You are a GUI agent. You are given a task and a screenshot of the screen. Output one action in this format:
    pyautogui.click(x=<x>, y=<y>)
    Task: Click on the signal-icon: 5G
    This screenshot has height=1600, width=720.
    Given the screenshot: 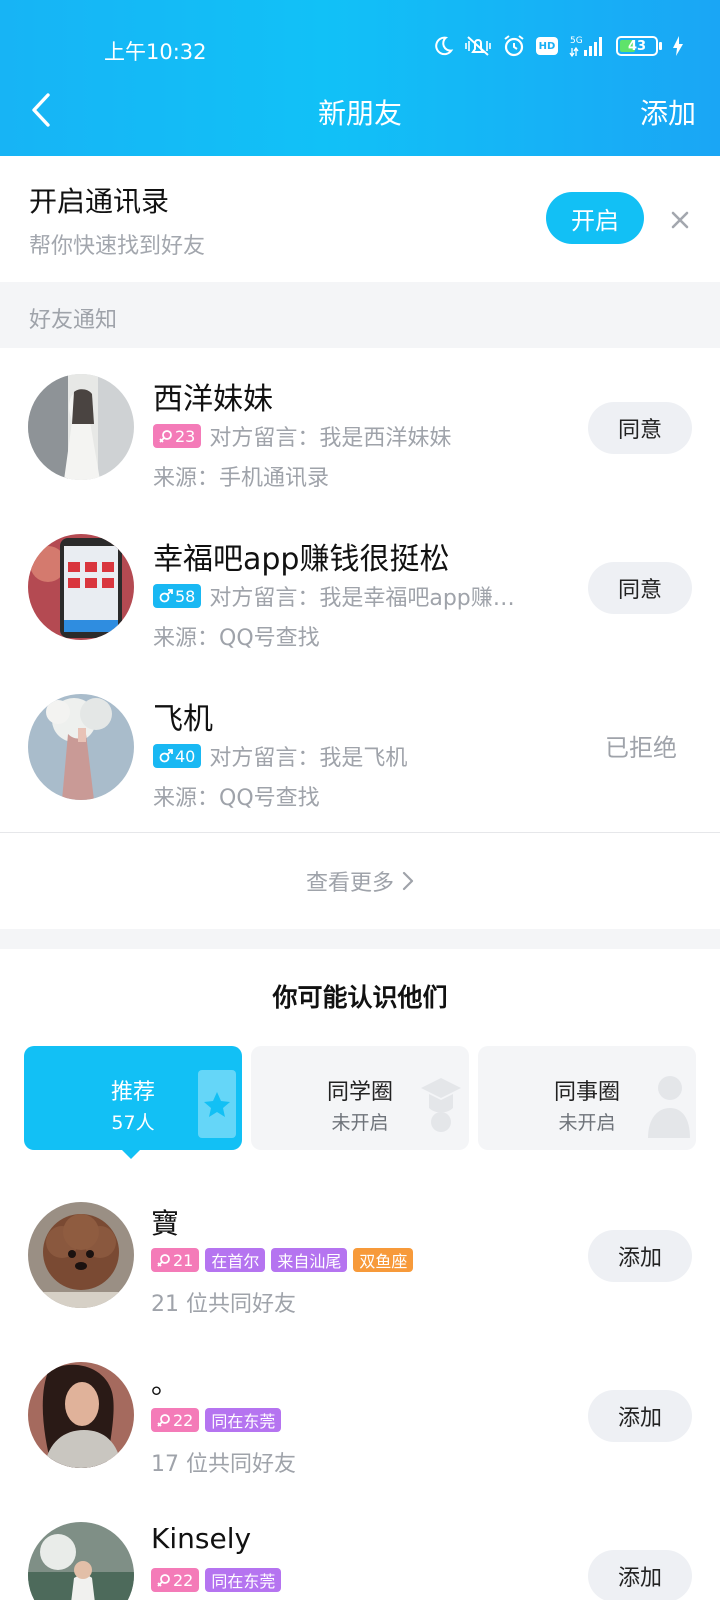 What is the action you would take?
    pyautogui.click(x=585, y=47)
    